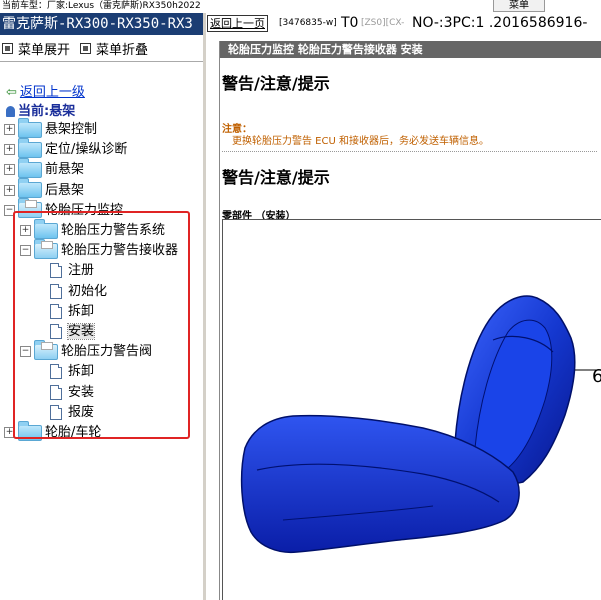  What do you see at coordinates (62, 111) in the screenshot?
I see `current-section-label: 悬架` at bounding box center [62, 111].